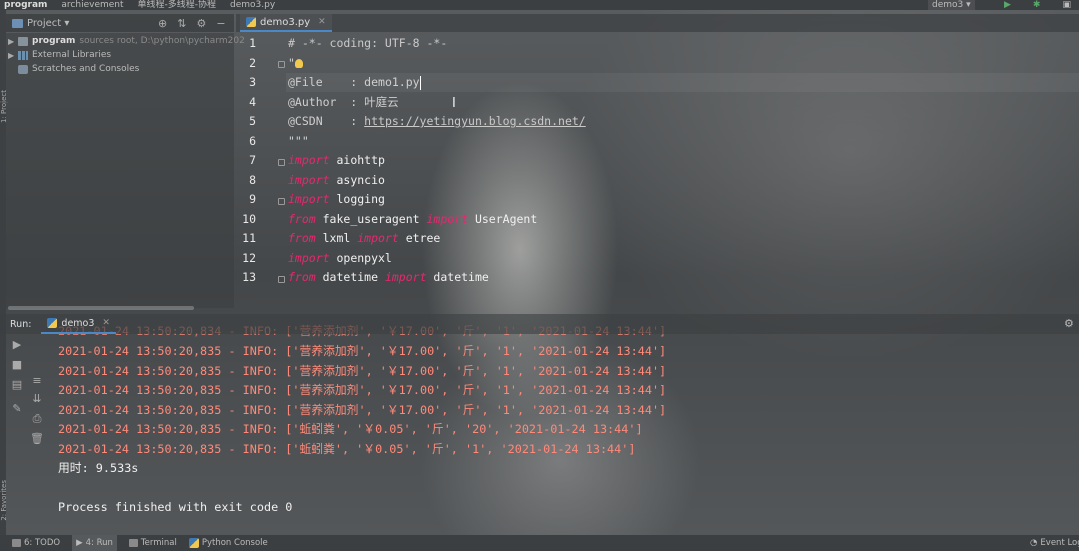  What do you see at coordinates (252, 199) in the screenshot?
I see `line-number: 9` at bounding box center [252, 199].